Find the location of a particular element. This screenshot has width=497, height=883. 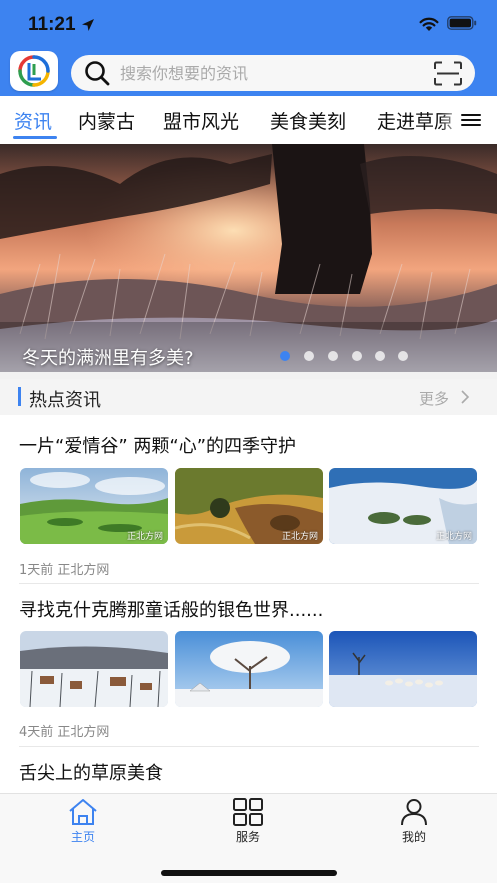

tab-news: 资讯 is located at coordinates (33, 120).